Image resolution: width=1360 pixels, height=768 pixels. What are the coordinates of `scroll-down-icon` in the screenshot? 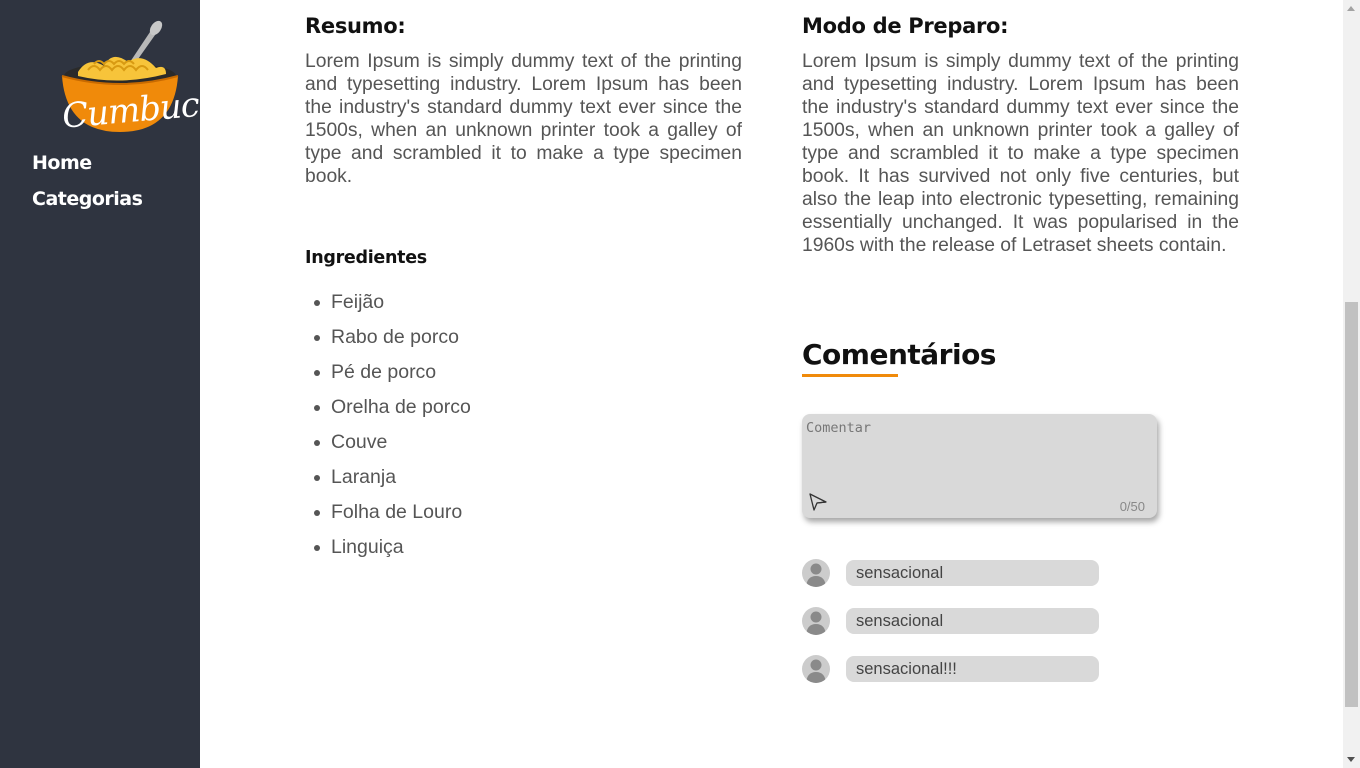 It's located at (1351, 759).